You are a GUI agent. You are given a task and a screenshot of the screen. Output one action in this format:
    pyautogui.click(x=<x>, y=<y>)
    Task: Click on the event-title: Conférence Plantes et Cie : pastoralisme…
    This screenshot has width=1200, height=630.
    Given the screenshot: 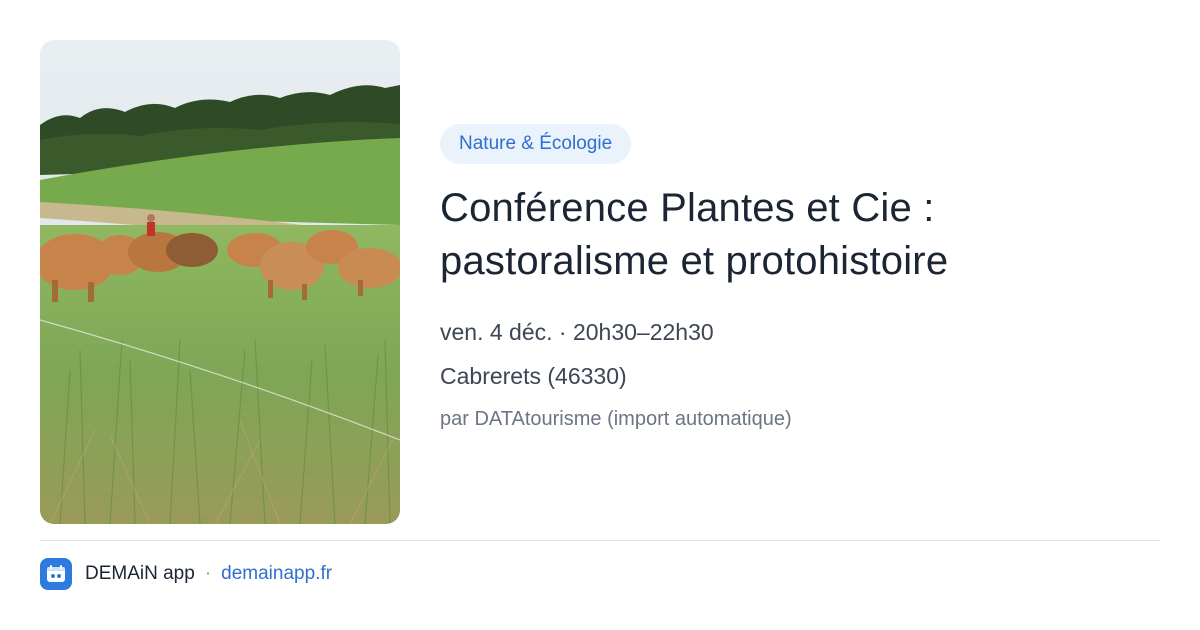 What is the action you would take?
    pyautogui.click(x=800, y=235)
    